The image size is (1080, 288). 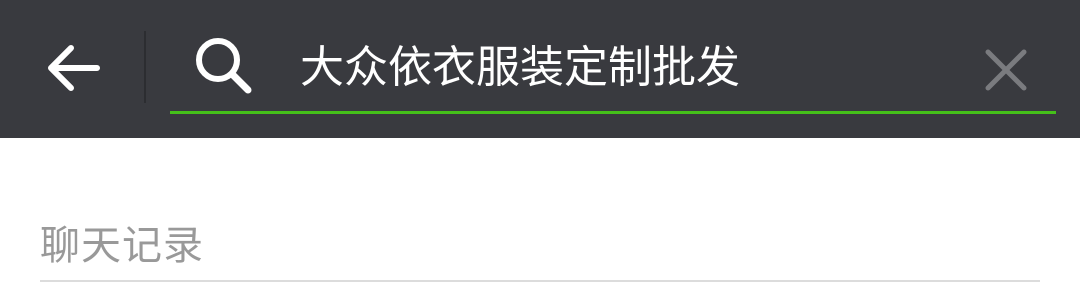 I want to click on header-divider, so click(x=145, y=67).